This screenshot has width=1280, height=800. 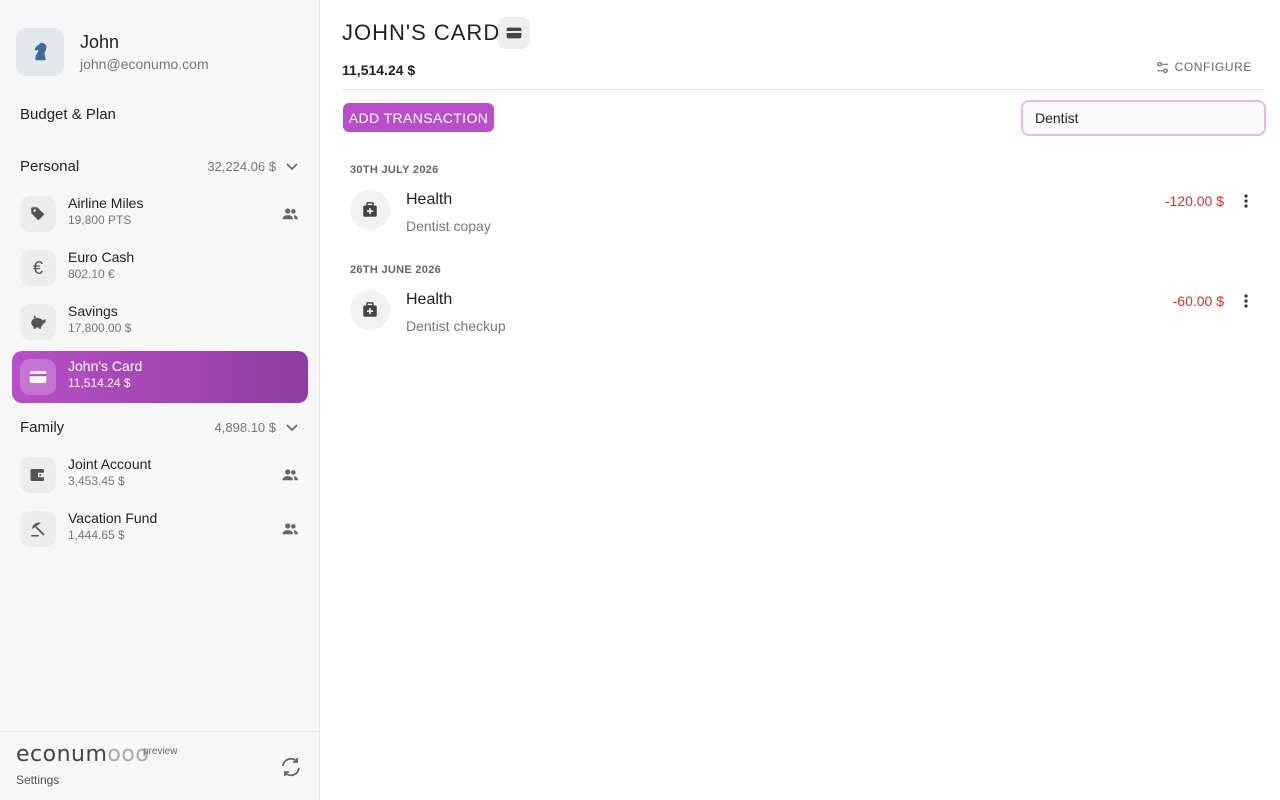 What do you see at coordinates (161, 429) in the screenshot?
I see `folder-family: Family 4,898.10 $` at bounding box center [161, 429].